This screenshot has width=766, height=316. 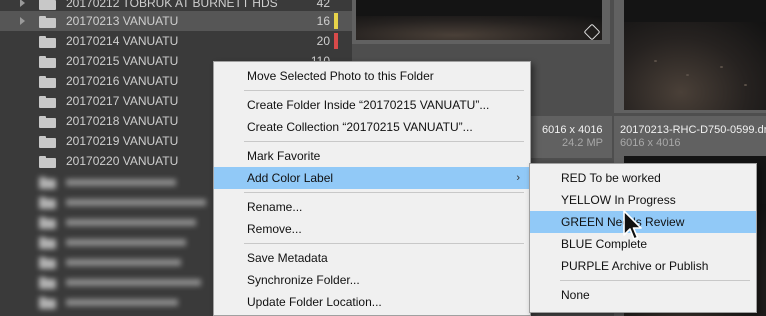 I want to click on menu-item-label: Add Color Label, so click(x=290, y=178).